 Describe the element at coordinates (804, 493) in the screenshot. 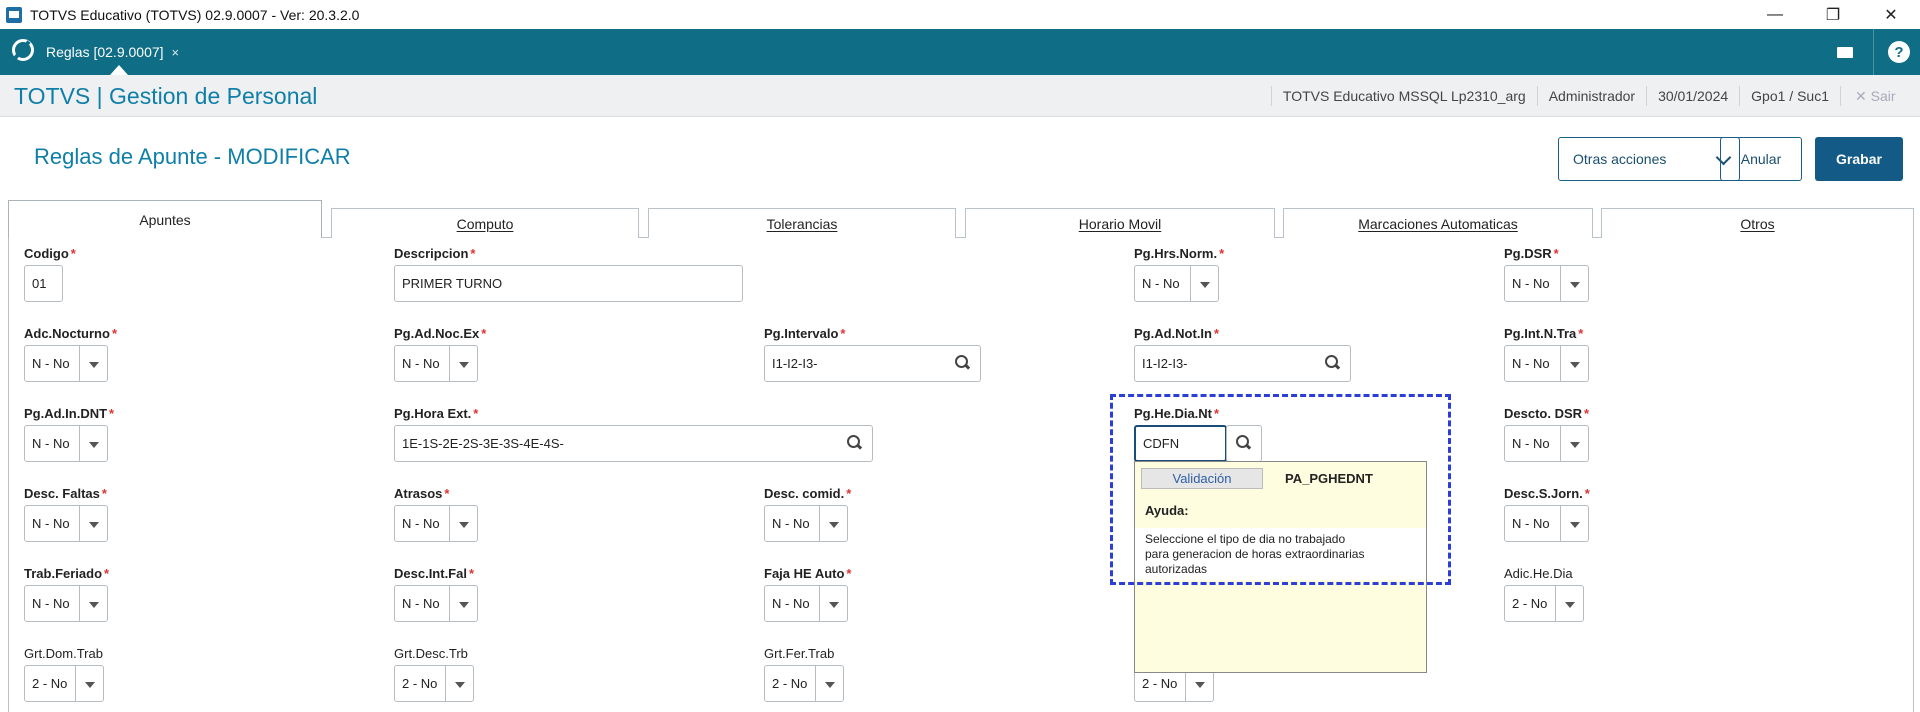

I see `desc-comid-label: Desc. comid.` at that location.